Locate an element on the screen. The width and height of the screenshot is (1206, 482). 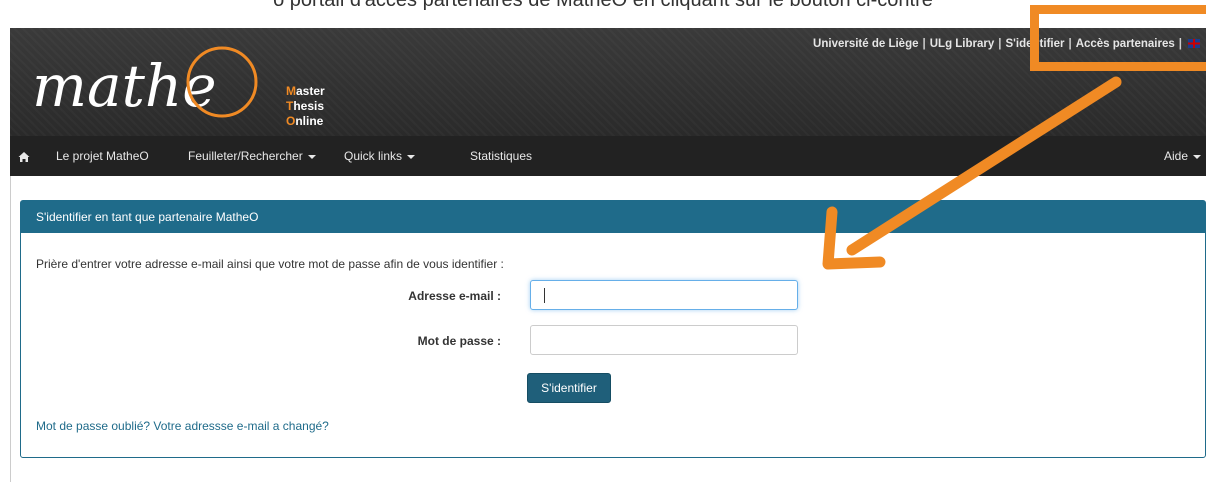
link-universite: Université de Liège is located at coordinates (865, 44).